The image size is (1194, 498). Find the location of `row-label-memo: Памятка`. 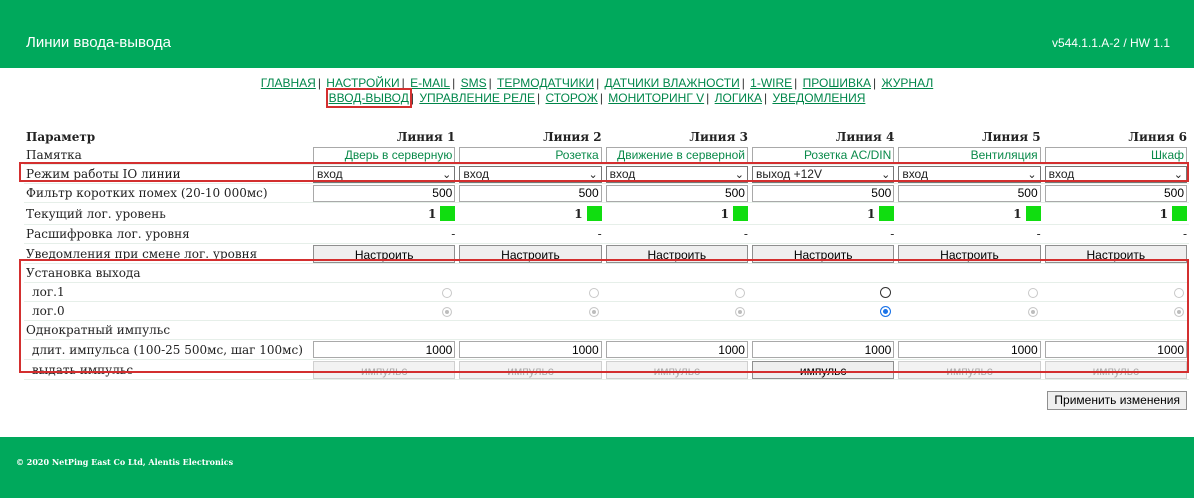

row-label-memo: Памятка is located at coordinates (167, 155).